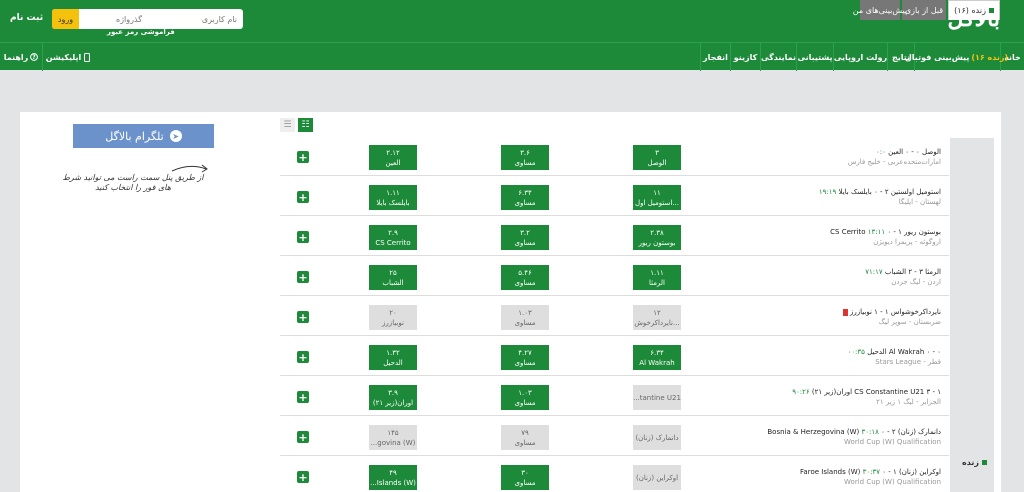 The image size is (1024, 492). What do you see at coordinates (21, 57) in the screenshot?
I see `nav-help: راهنما ?` at bounding box center [21, 57].